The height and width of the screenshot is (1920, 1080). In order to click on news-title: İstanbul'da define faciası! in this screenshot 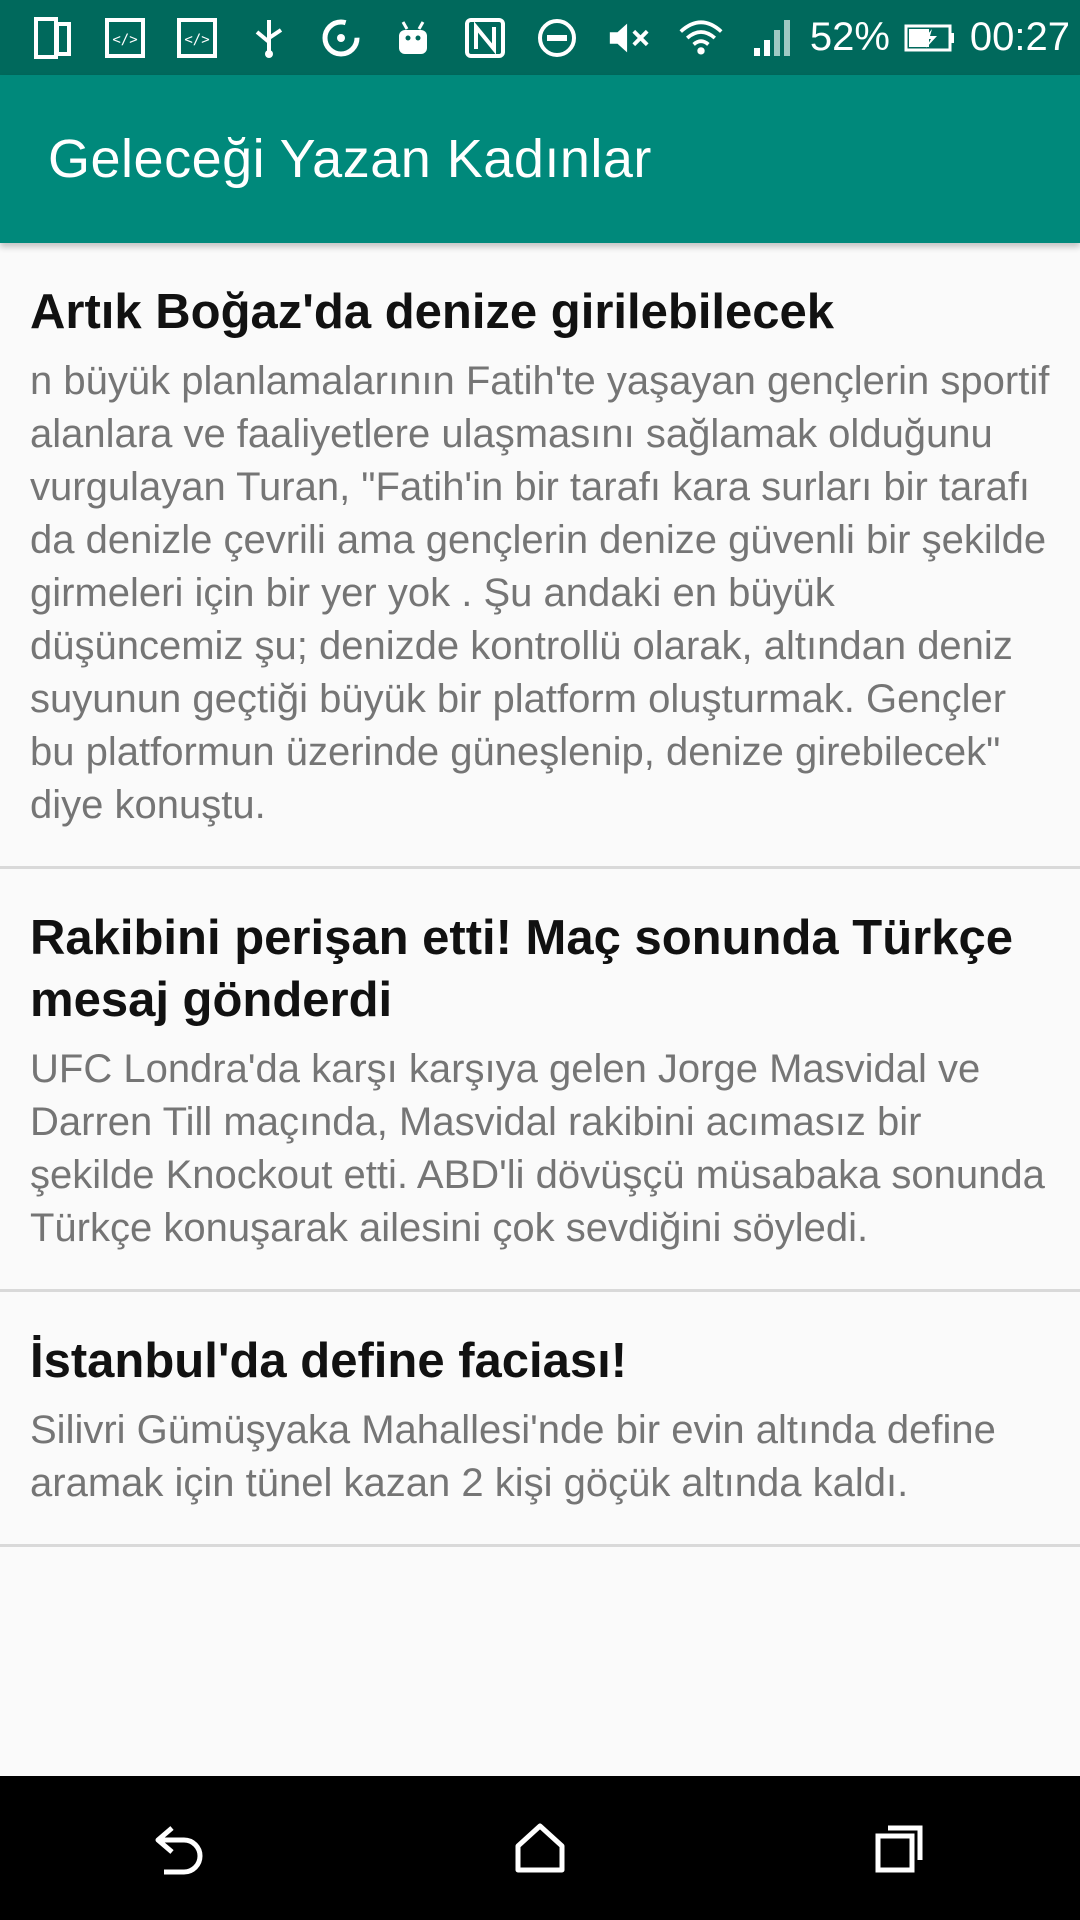, I will do `click(329, 1361)`.